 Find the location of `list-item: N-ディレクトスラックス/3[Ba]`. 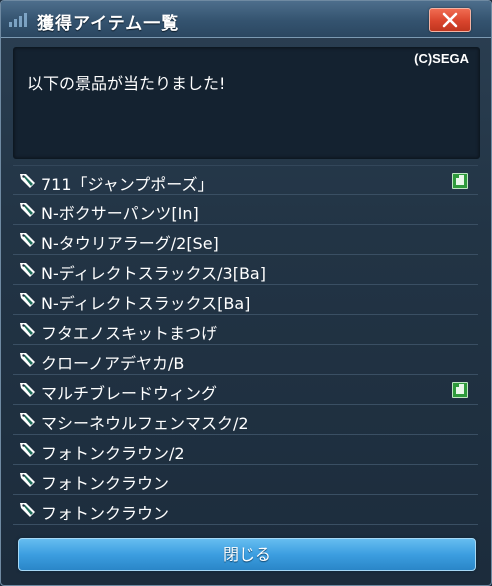

list-item: N-ディレクトスラックス/3[Ba] is located at coordinates (245, 270).